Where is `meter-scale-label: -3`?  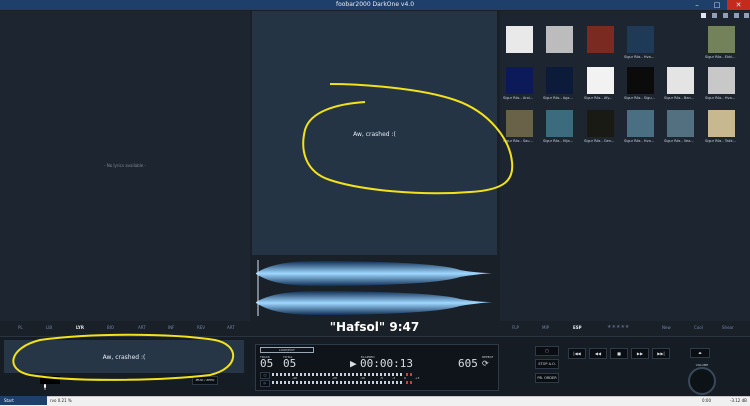 meter-scale-label: -3 is located at coordinates (393, 378).